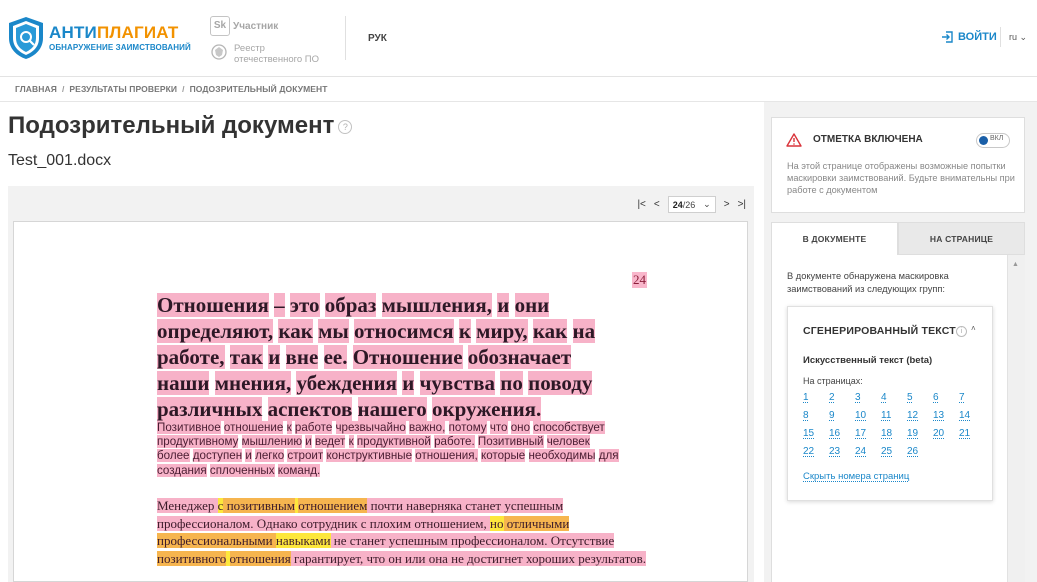 The image size is (1037, 582). I want to click on page-select: 24/26 ⌄, so click(691, 204).